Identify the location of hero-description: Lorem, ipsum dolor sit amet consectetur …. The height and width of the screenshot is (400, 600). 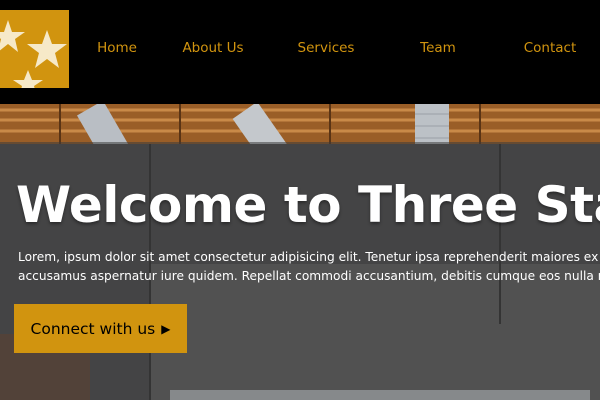
(309, 267).